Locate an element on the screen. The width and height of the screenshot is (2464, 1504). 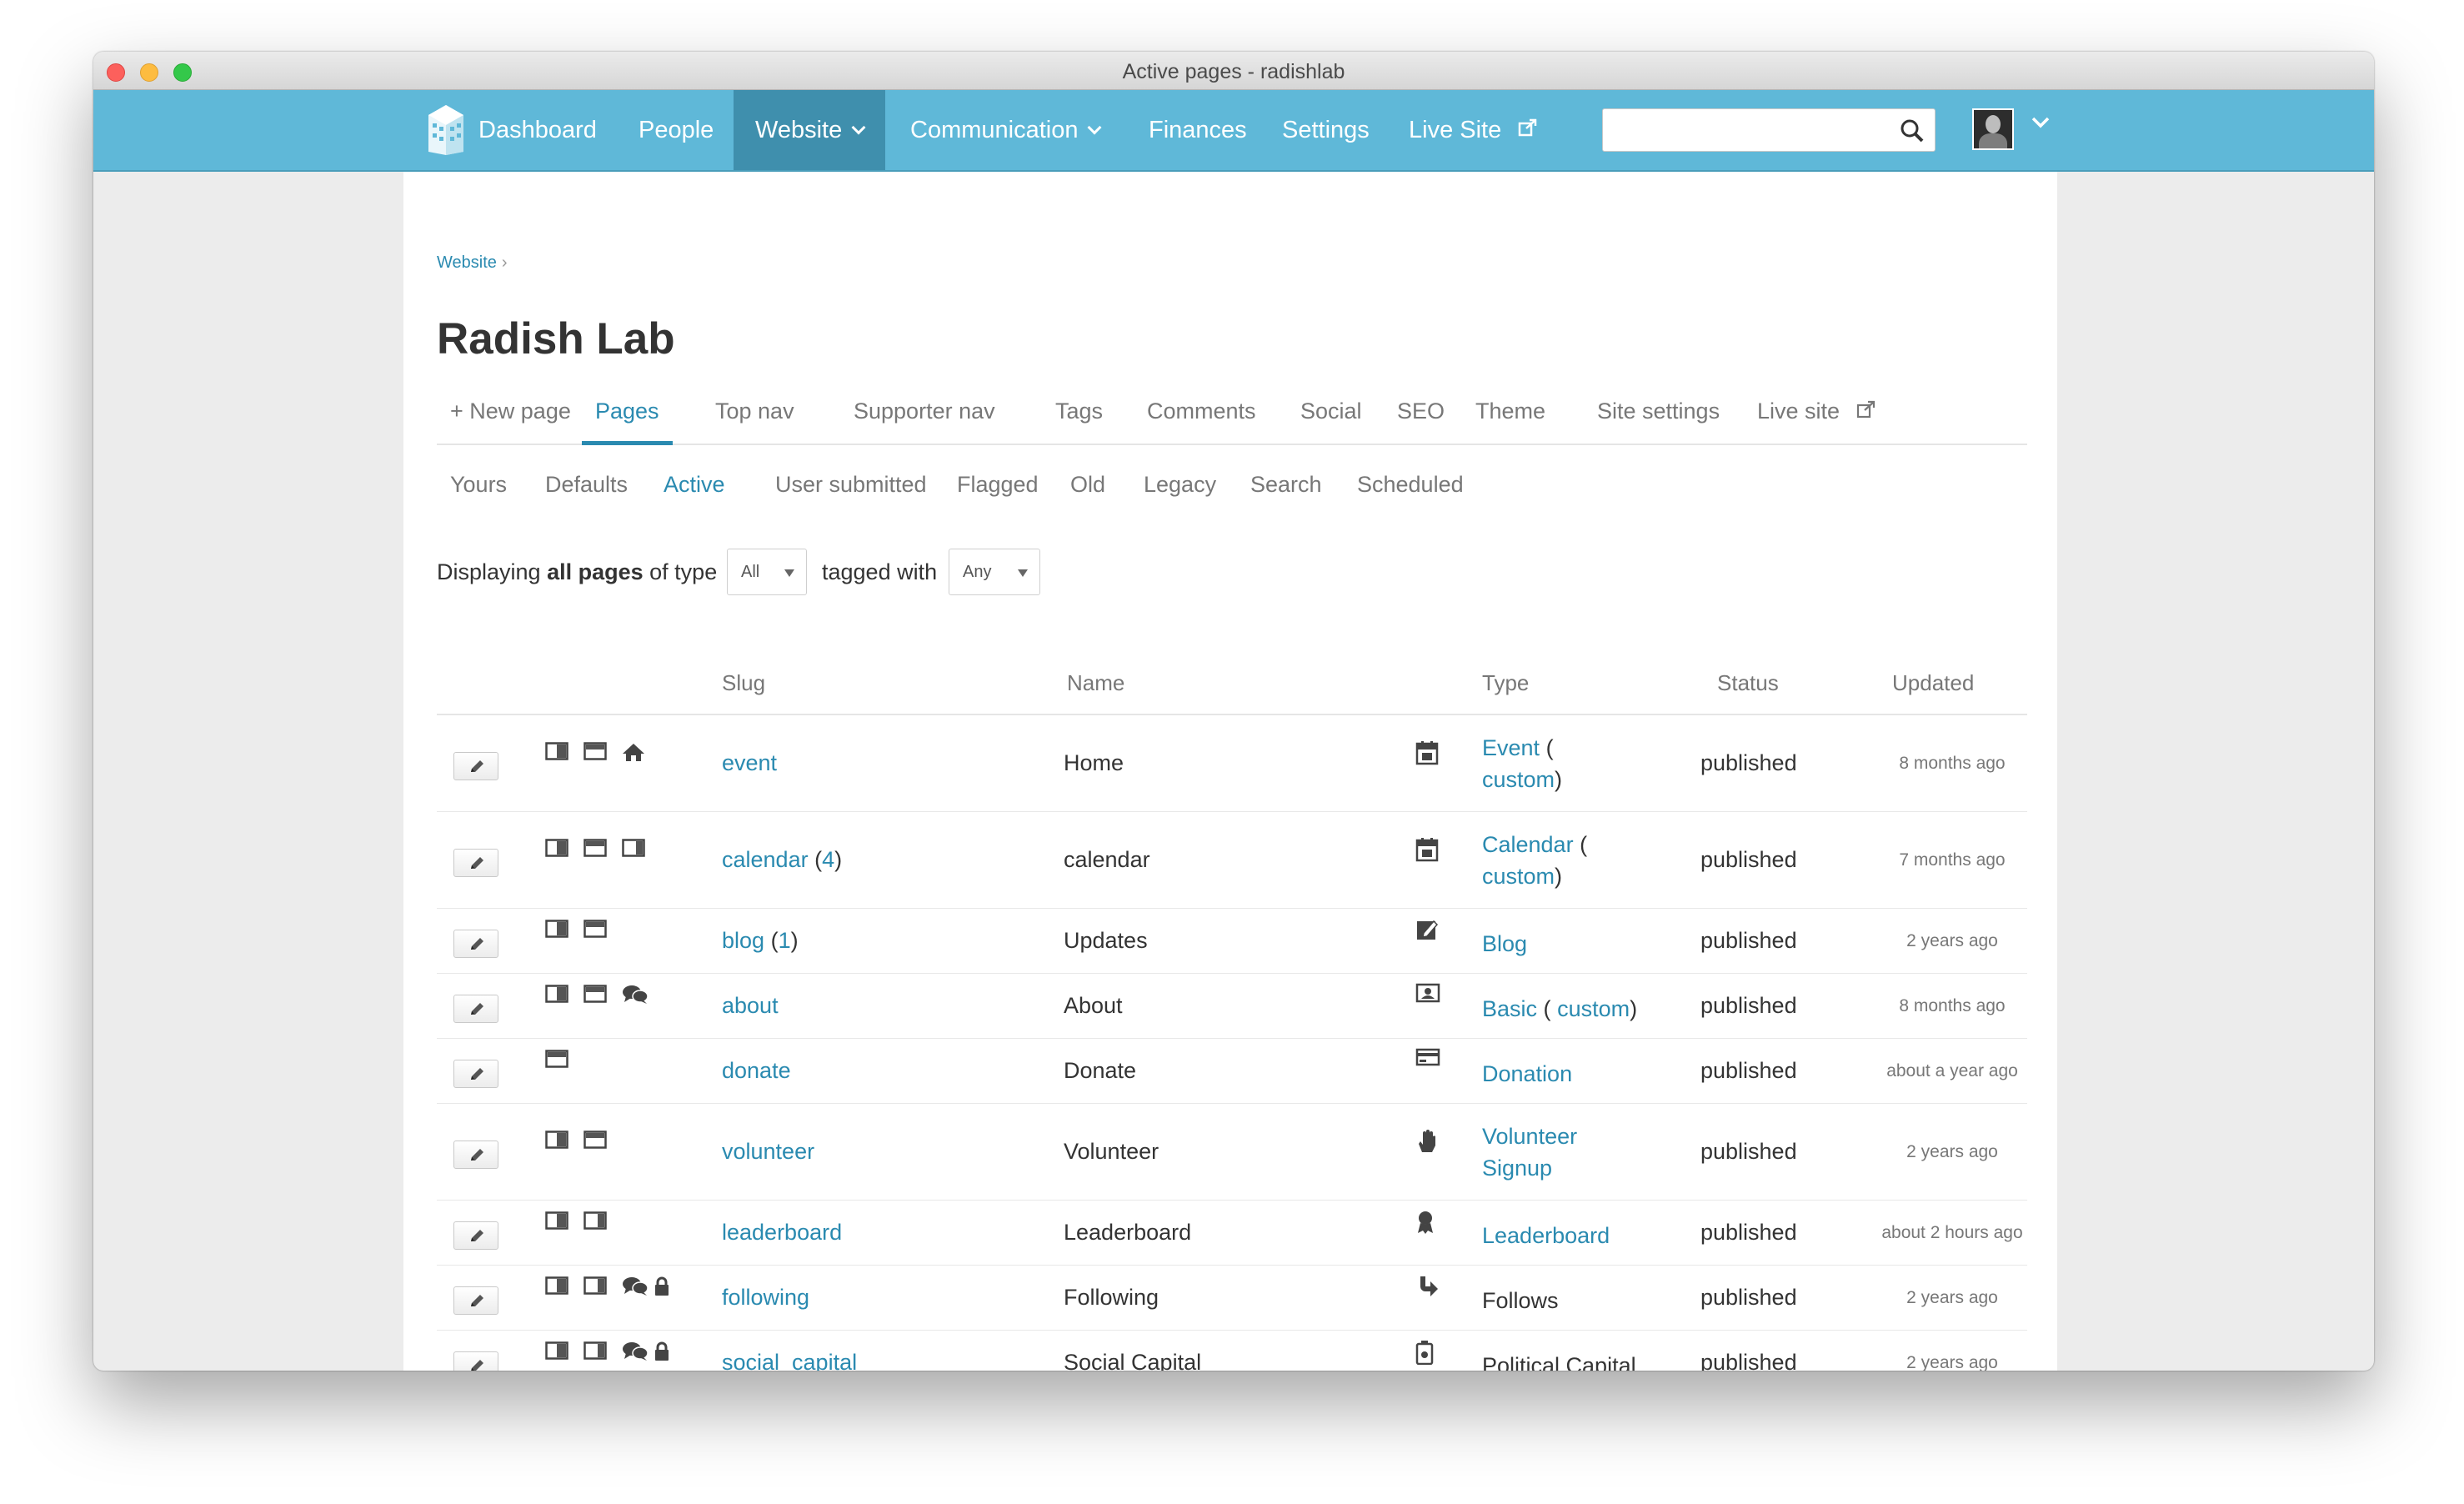
avatar is located at coordinates (1993, 129).